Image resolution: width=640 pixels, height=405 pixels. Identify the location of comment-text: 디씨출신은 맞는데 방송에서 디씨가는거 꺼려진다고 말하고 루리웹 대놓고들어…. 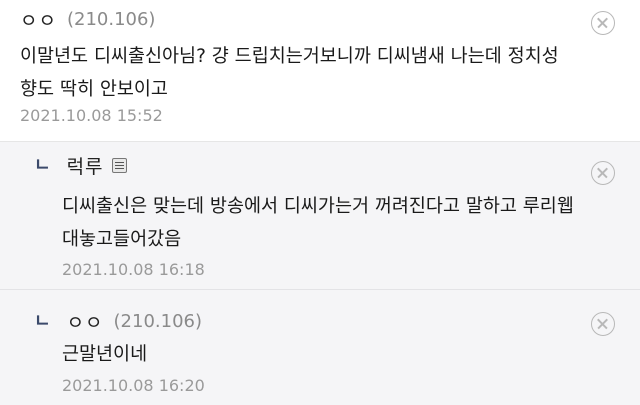
(342, 223).